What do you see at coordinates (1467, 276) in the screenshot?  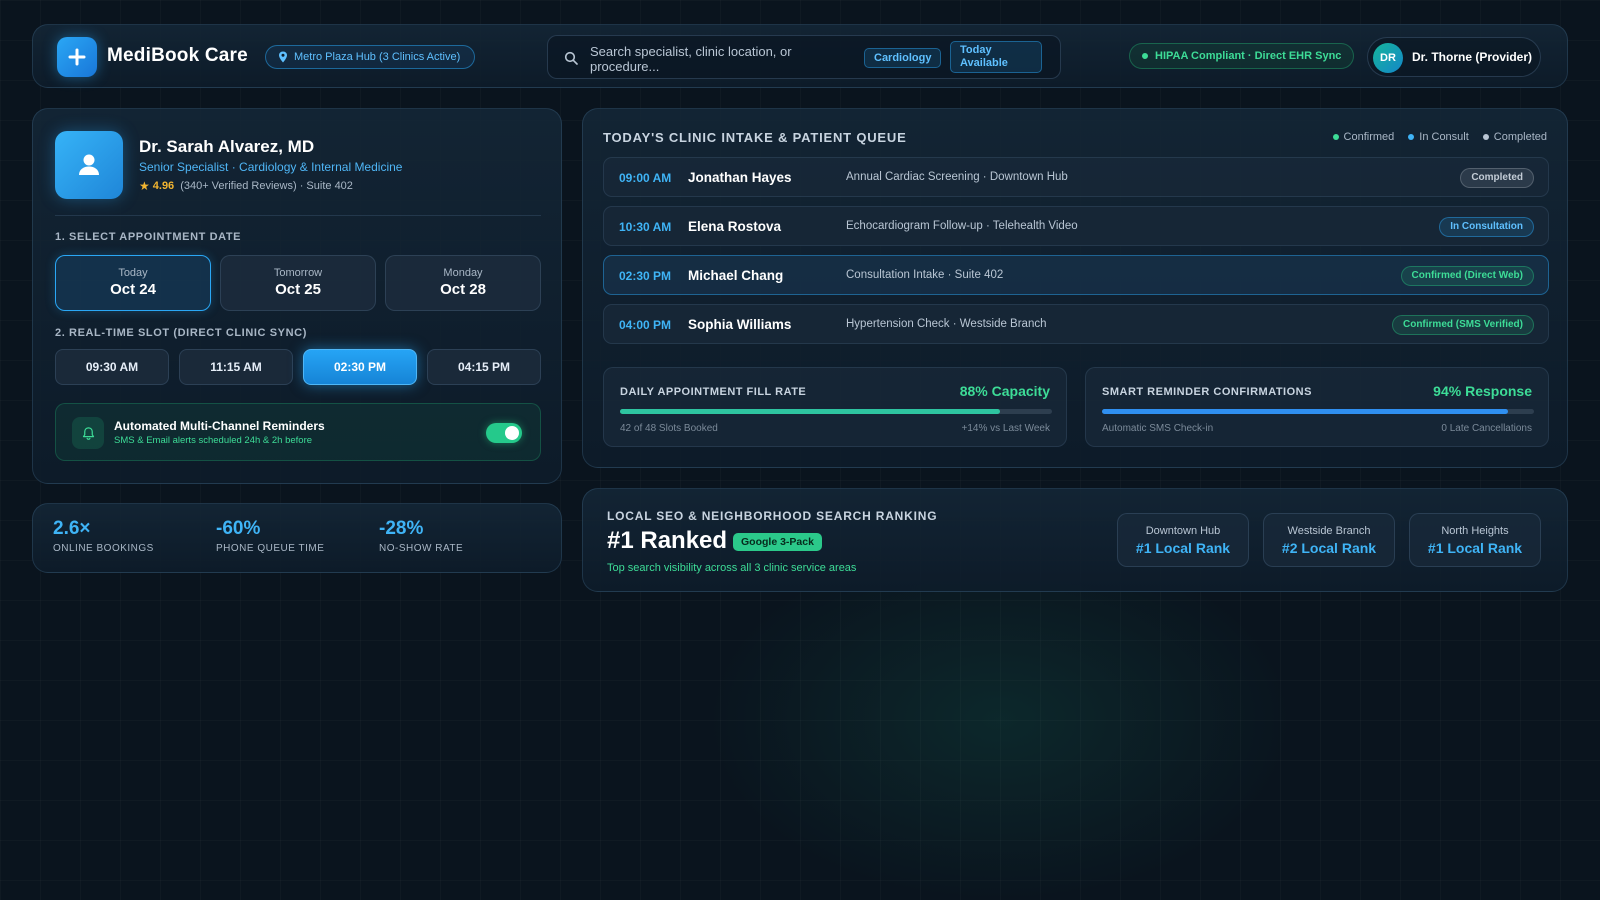 I see `status-badge: Confirmed (Direct Web)` at bounding box center [1467, 276].